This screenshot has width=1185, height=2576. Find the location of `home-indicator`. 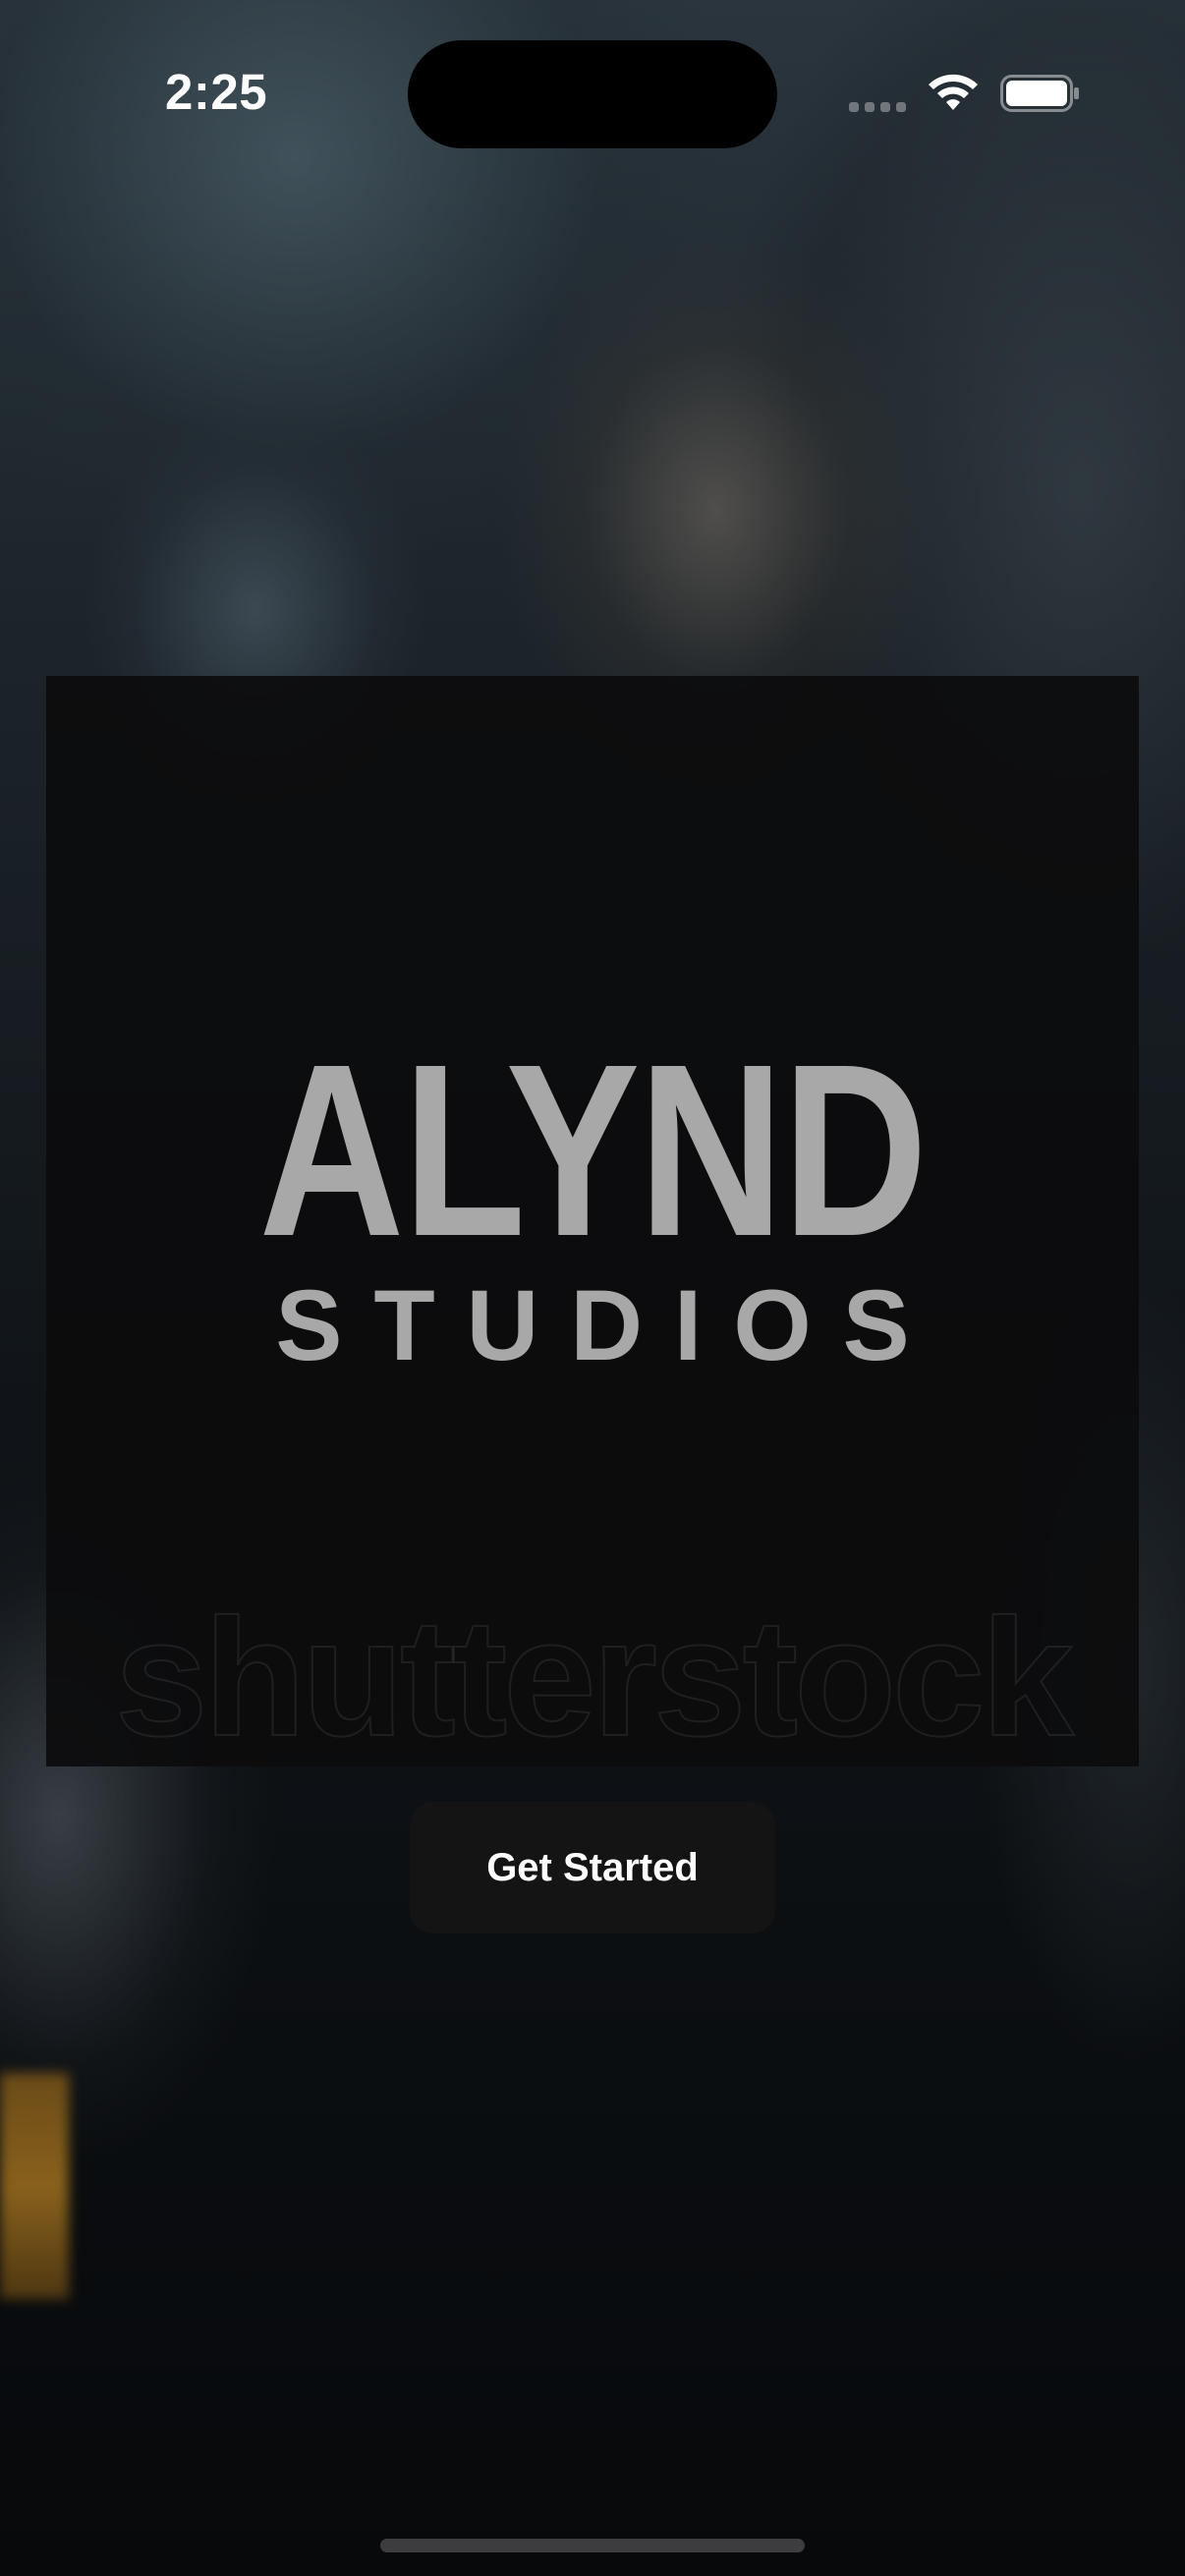

home-indicator is located at coordinates (592, 2545).